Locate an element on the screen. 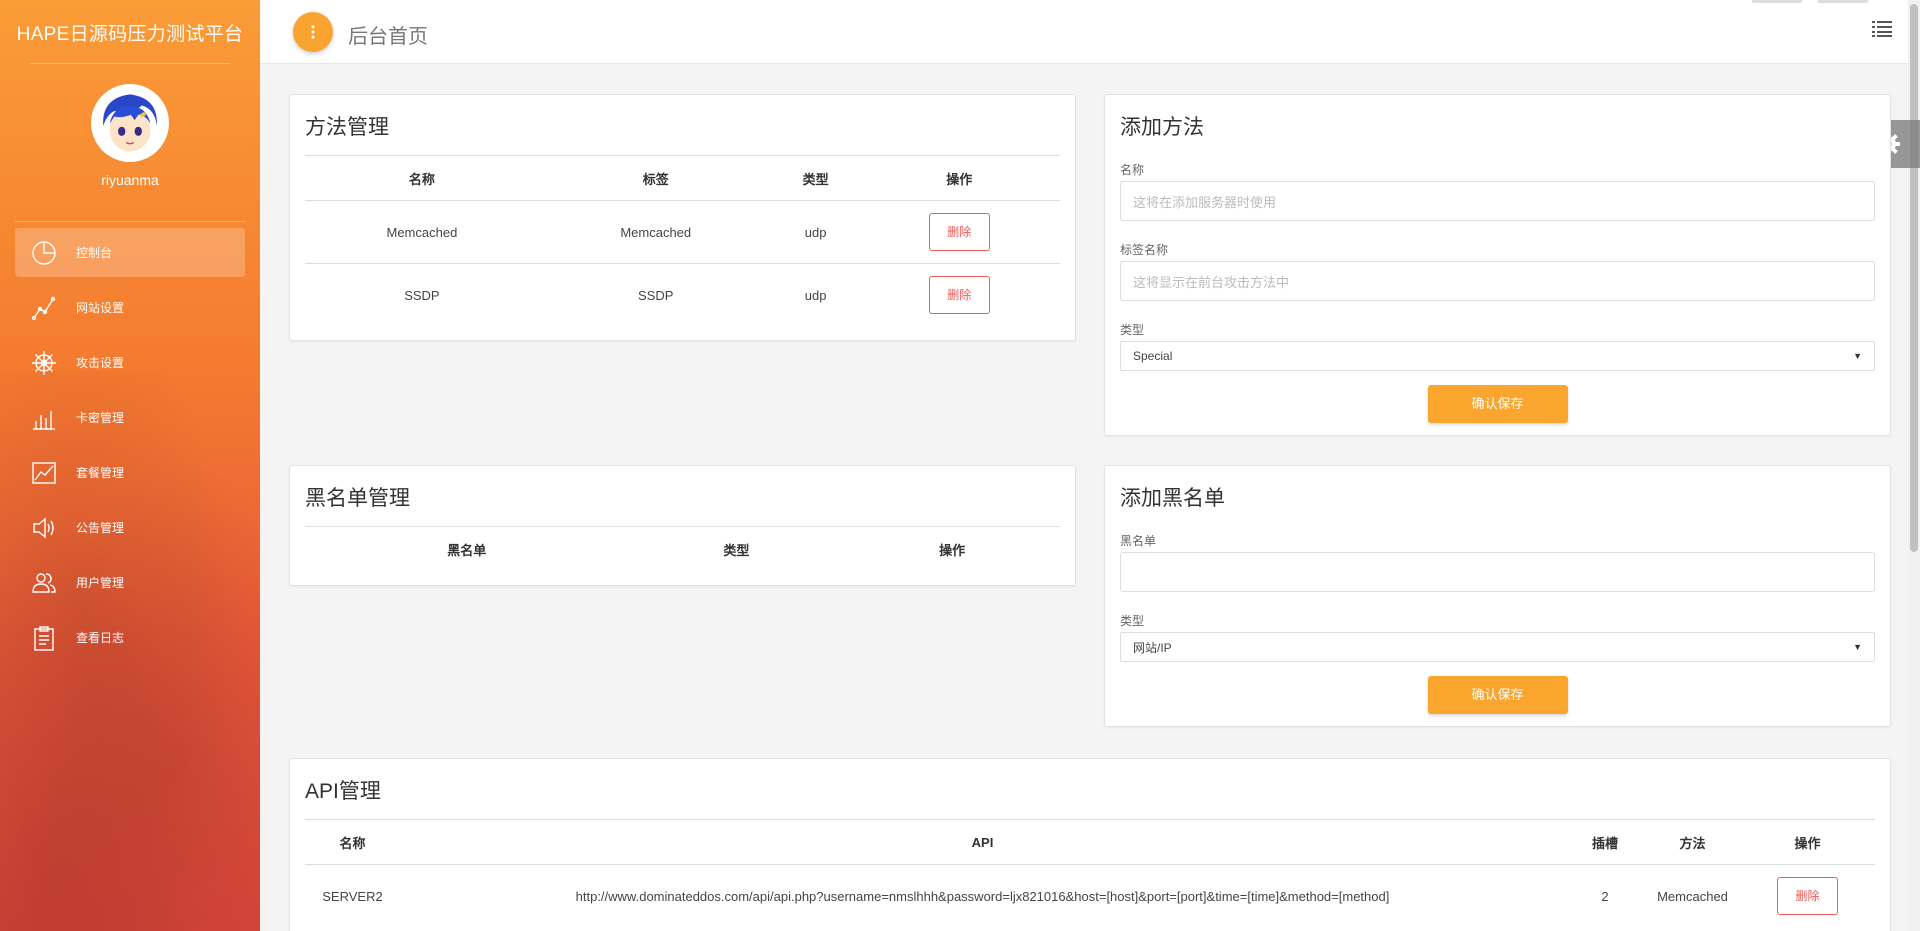  api-slots: 2 is located at coordinates (1605, 896).